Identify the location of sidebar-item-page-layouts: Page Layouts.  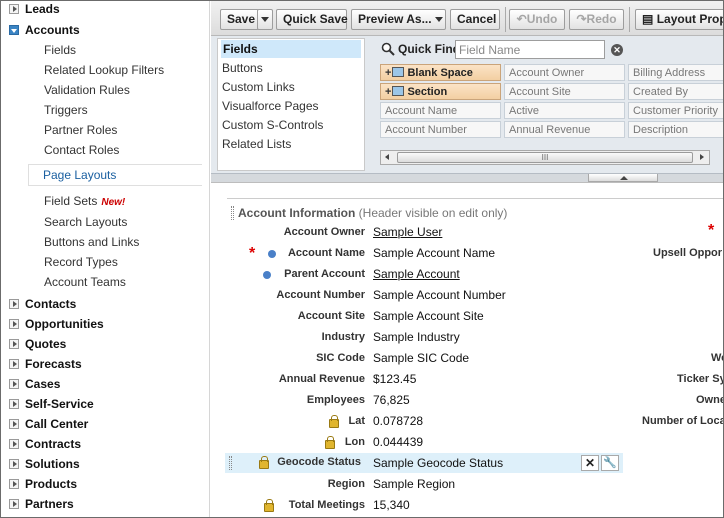
(115, 175).